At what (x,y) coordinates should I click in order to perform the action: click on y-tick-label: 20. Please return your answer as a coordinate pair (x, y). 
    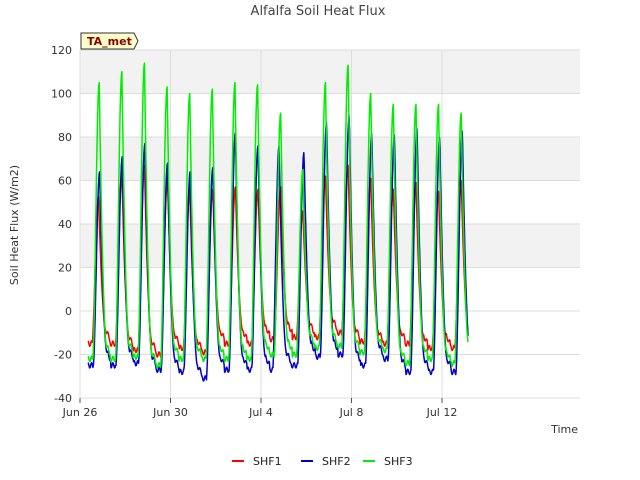
    Looking at the image, I should click on (65, 268).